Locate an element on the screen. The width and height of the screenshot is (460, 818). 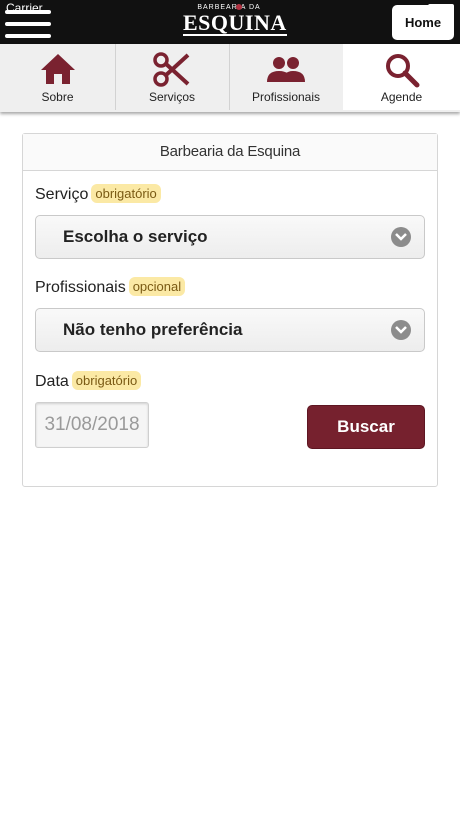
date-input-value: 31/08/2018 is located at coordinates (92, 424).